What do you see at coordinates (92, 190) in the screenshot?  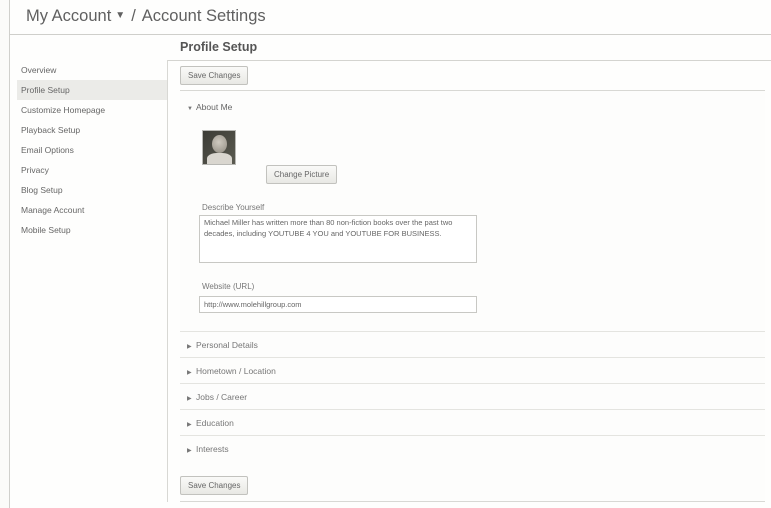 I see `sidebar-item-blog-setup: Blog Setup` at bounding box center [92, 190].